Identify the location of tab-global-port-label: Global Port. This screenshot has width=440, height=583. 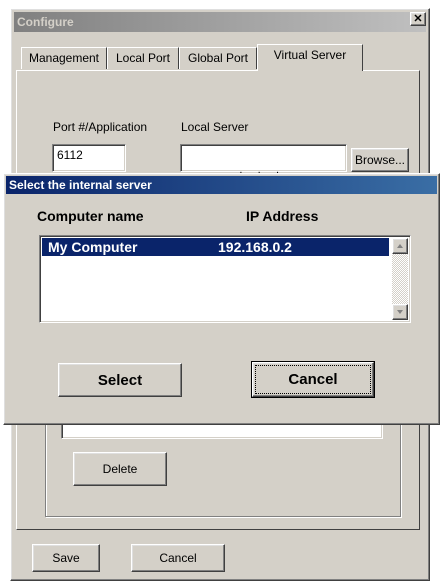
(218, 58).